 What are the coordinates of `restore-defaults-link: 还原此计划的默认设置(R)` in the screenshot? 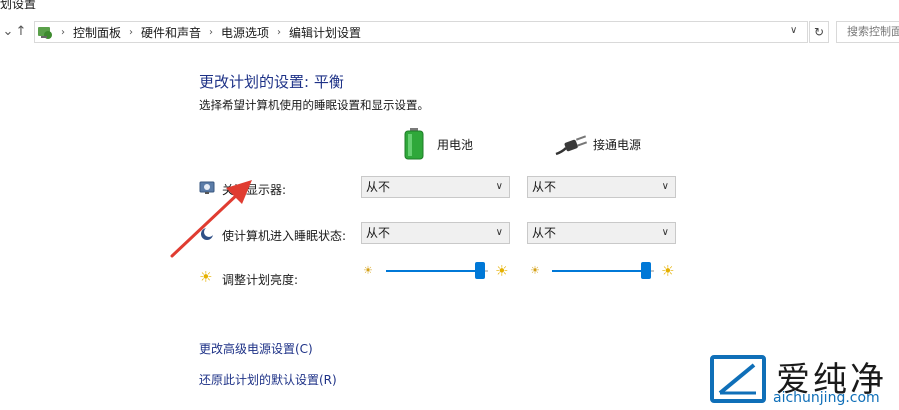 It's located at (268, 379).